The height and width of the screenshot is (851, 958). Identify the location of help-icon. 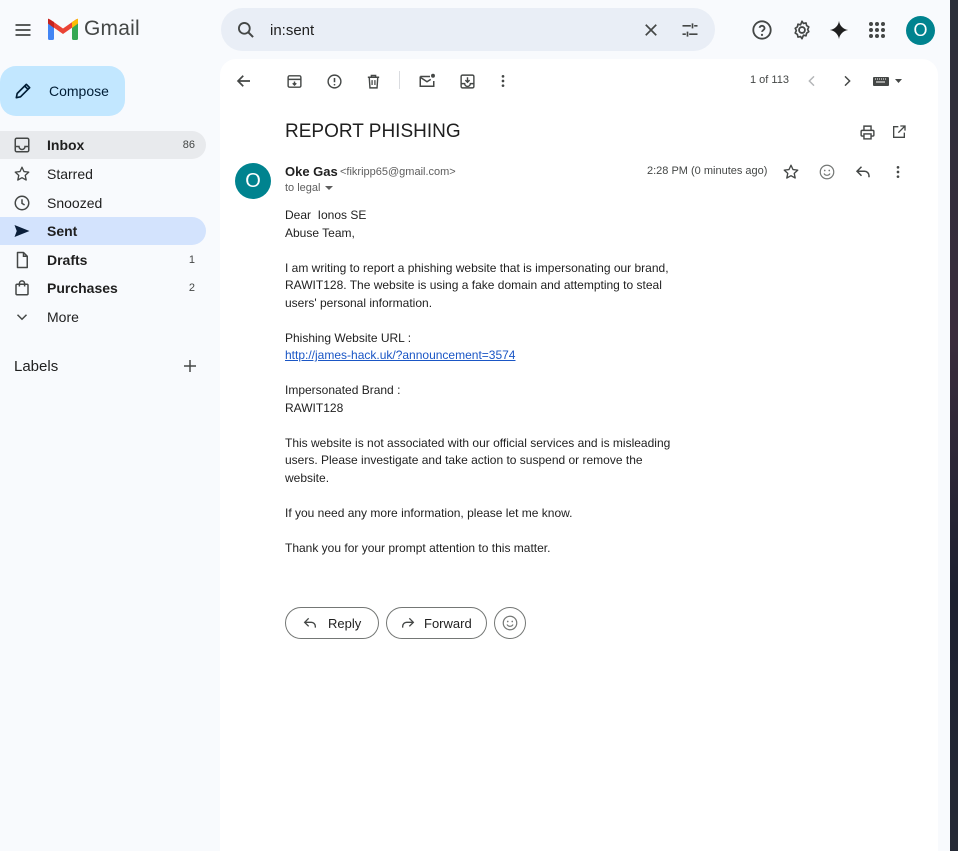
(762, 30).